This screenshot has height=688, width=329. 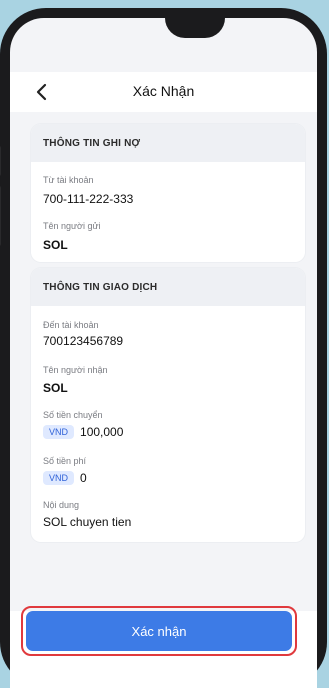 What do you see at coordinates (102, 432) in the screenshot?
I see `transfer-amount-value: 100,000` at bounding box center [102, 432].